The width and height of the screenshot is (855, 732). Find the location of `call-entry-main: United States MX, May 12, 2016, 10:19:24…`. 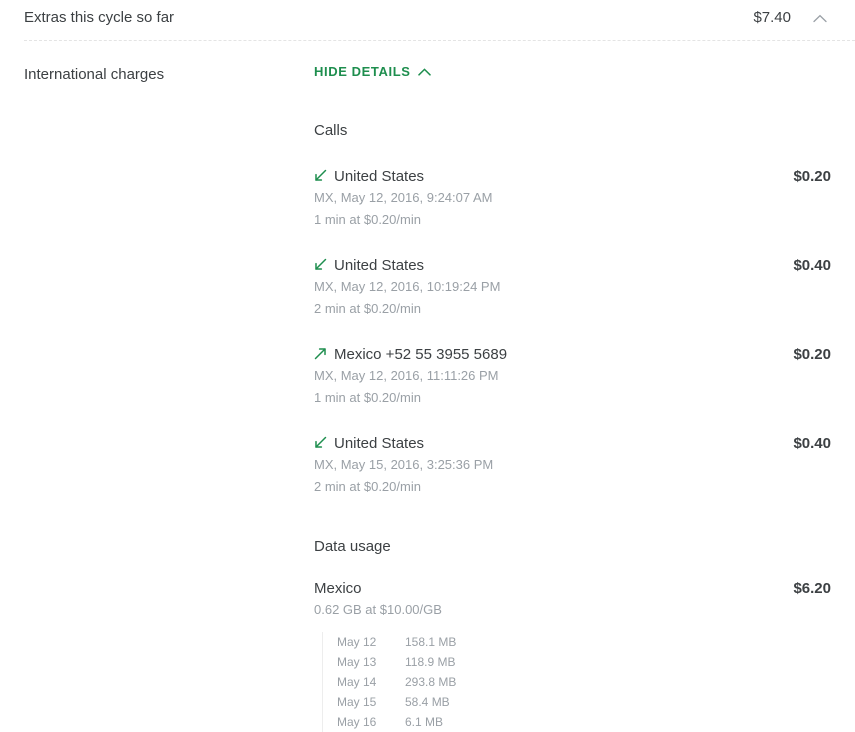

call-entry-main: United States MX, May 12, 2016, 10:19:24… is located at coordinates (532, 287).